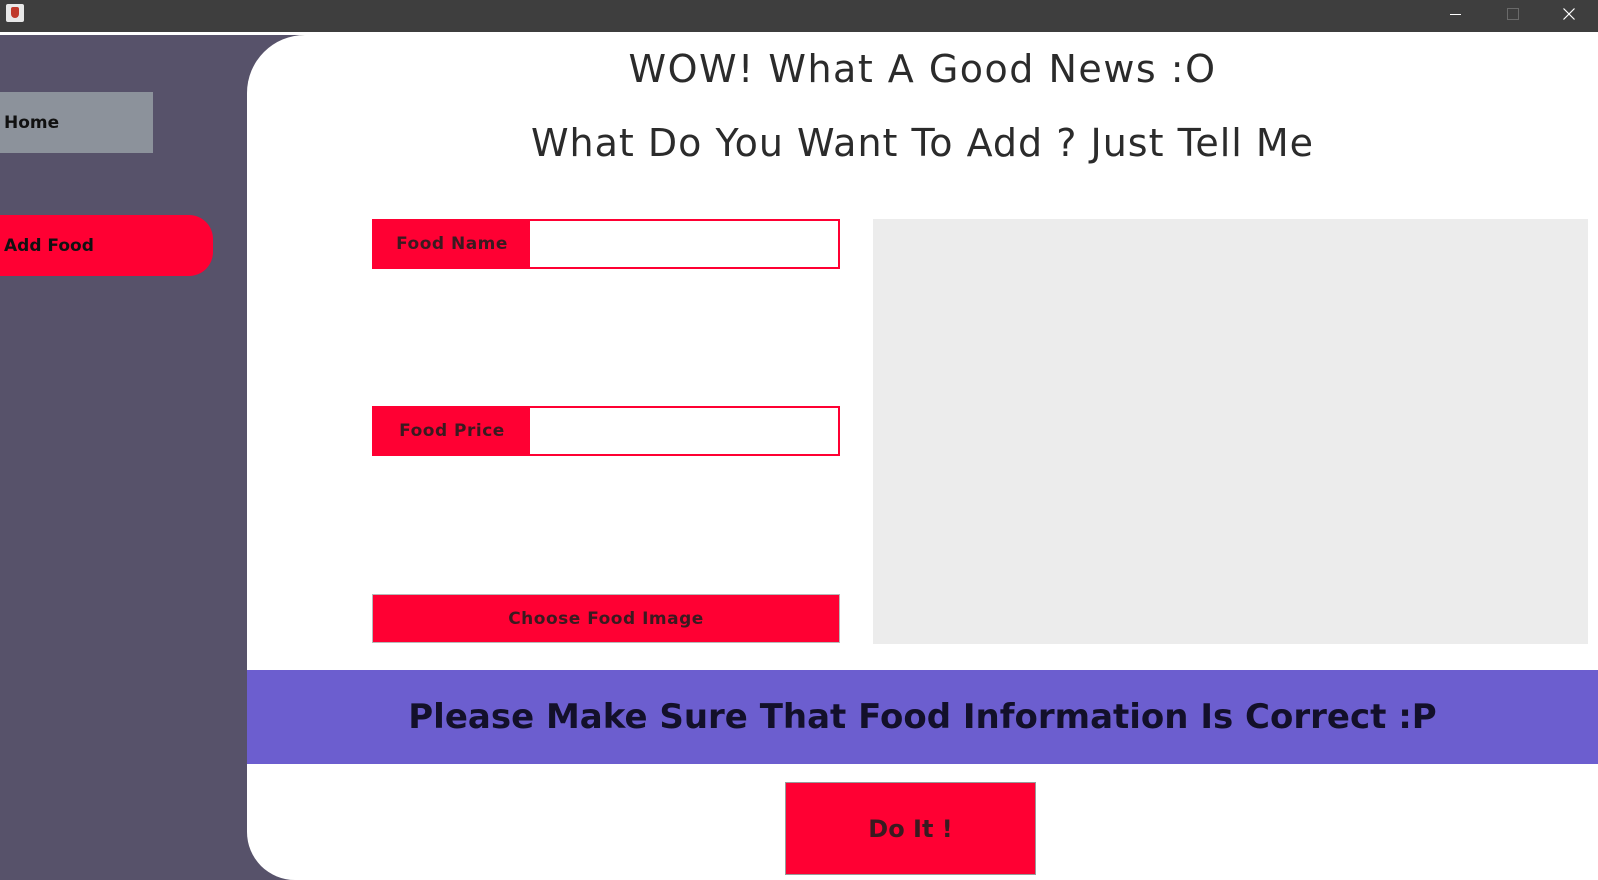 The height and width of the screenshot is (880, 1598). Describe the element at coordinates (452, 431) in the screenshot. I see `food-price-label: Food Price` at that location.